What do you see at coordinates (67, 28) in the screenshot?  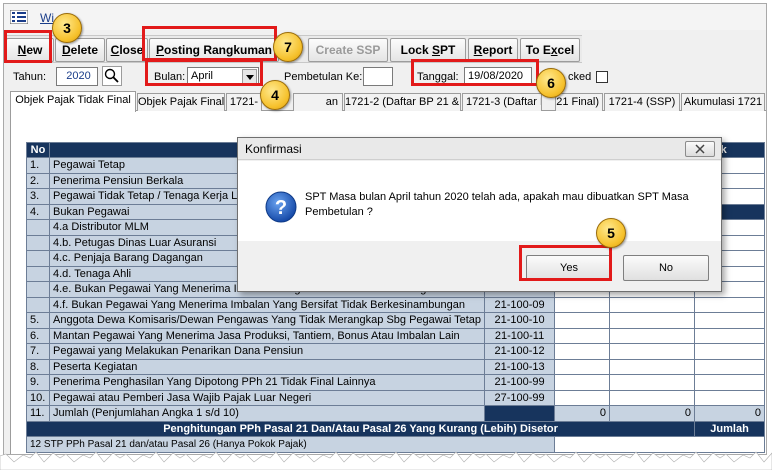 I see `callout-3: 3` at bounding box center [67, 28].